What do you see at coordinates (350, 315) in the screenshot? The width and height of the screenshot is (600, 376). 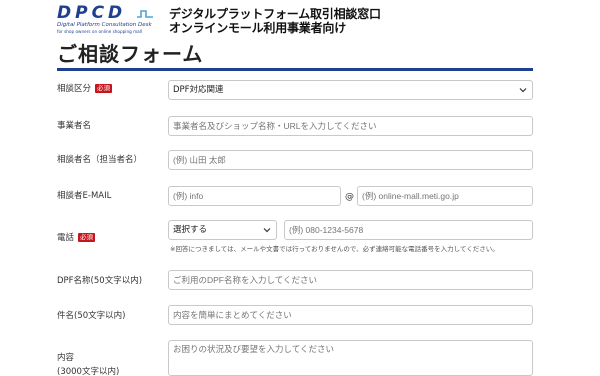 I see `subject-input` at bounding box center [350, 315].